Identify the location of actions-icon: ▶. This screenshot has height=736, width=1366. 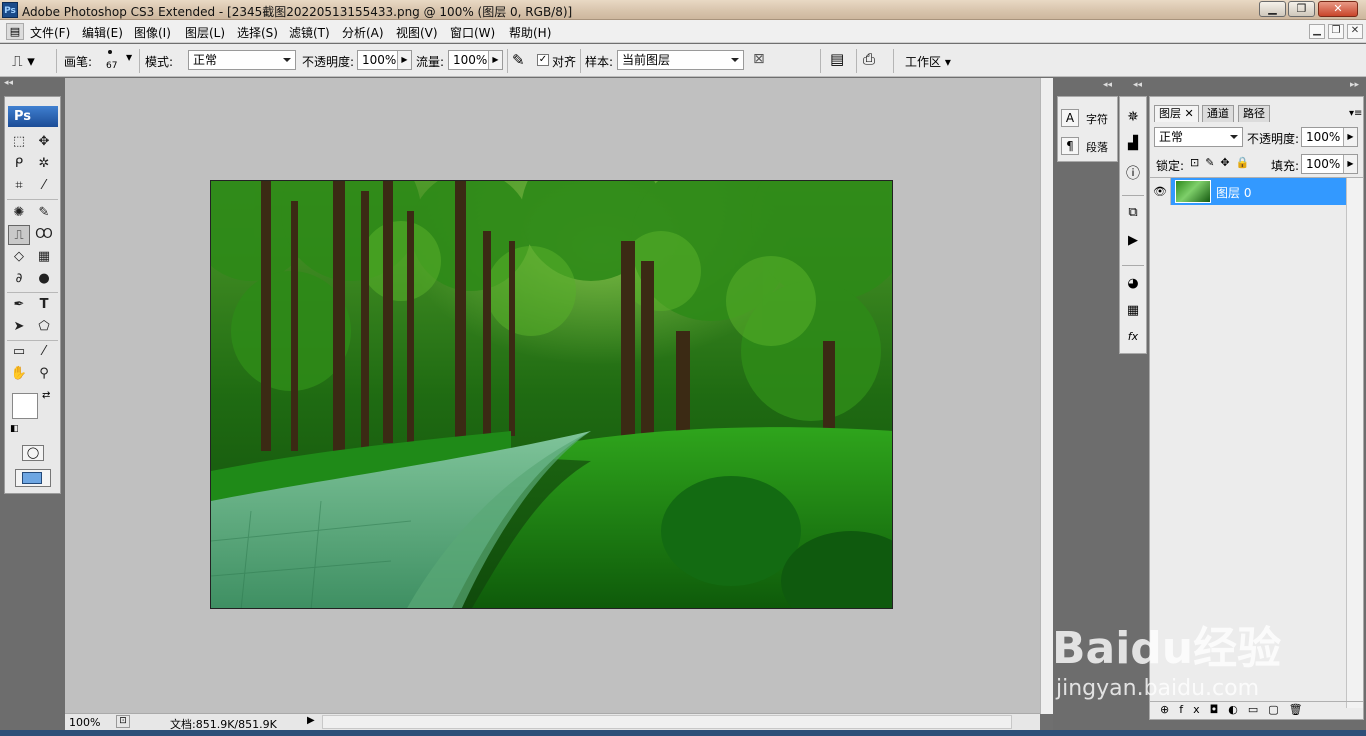
(1133, 243).